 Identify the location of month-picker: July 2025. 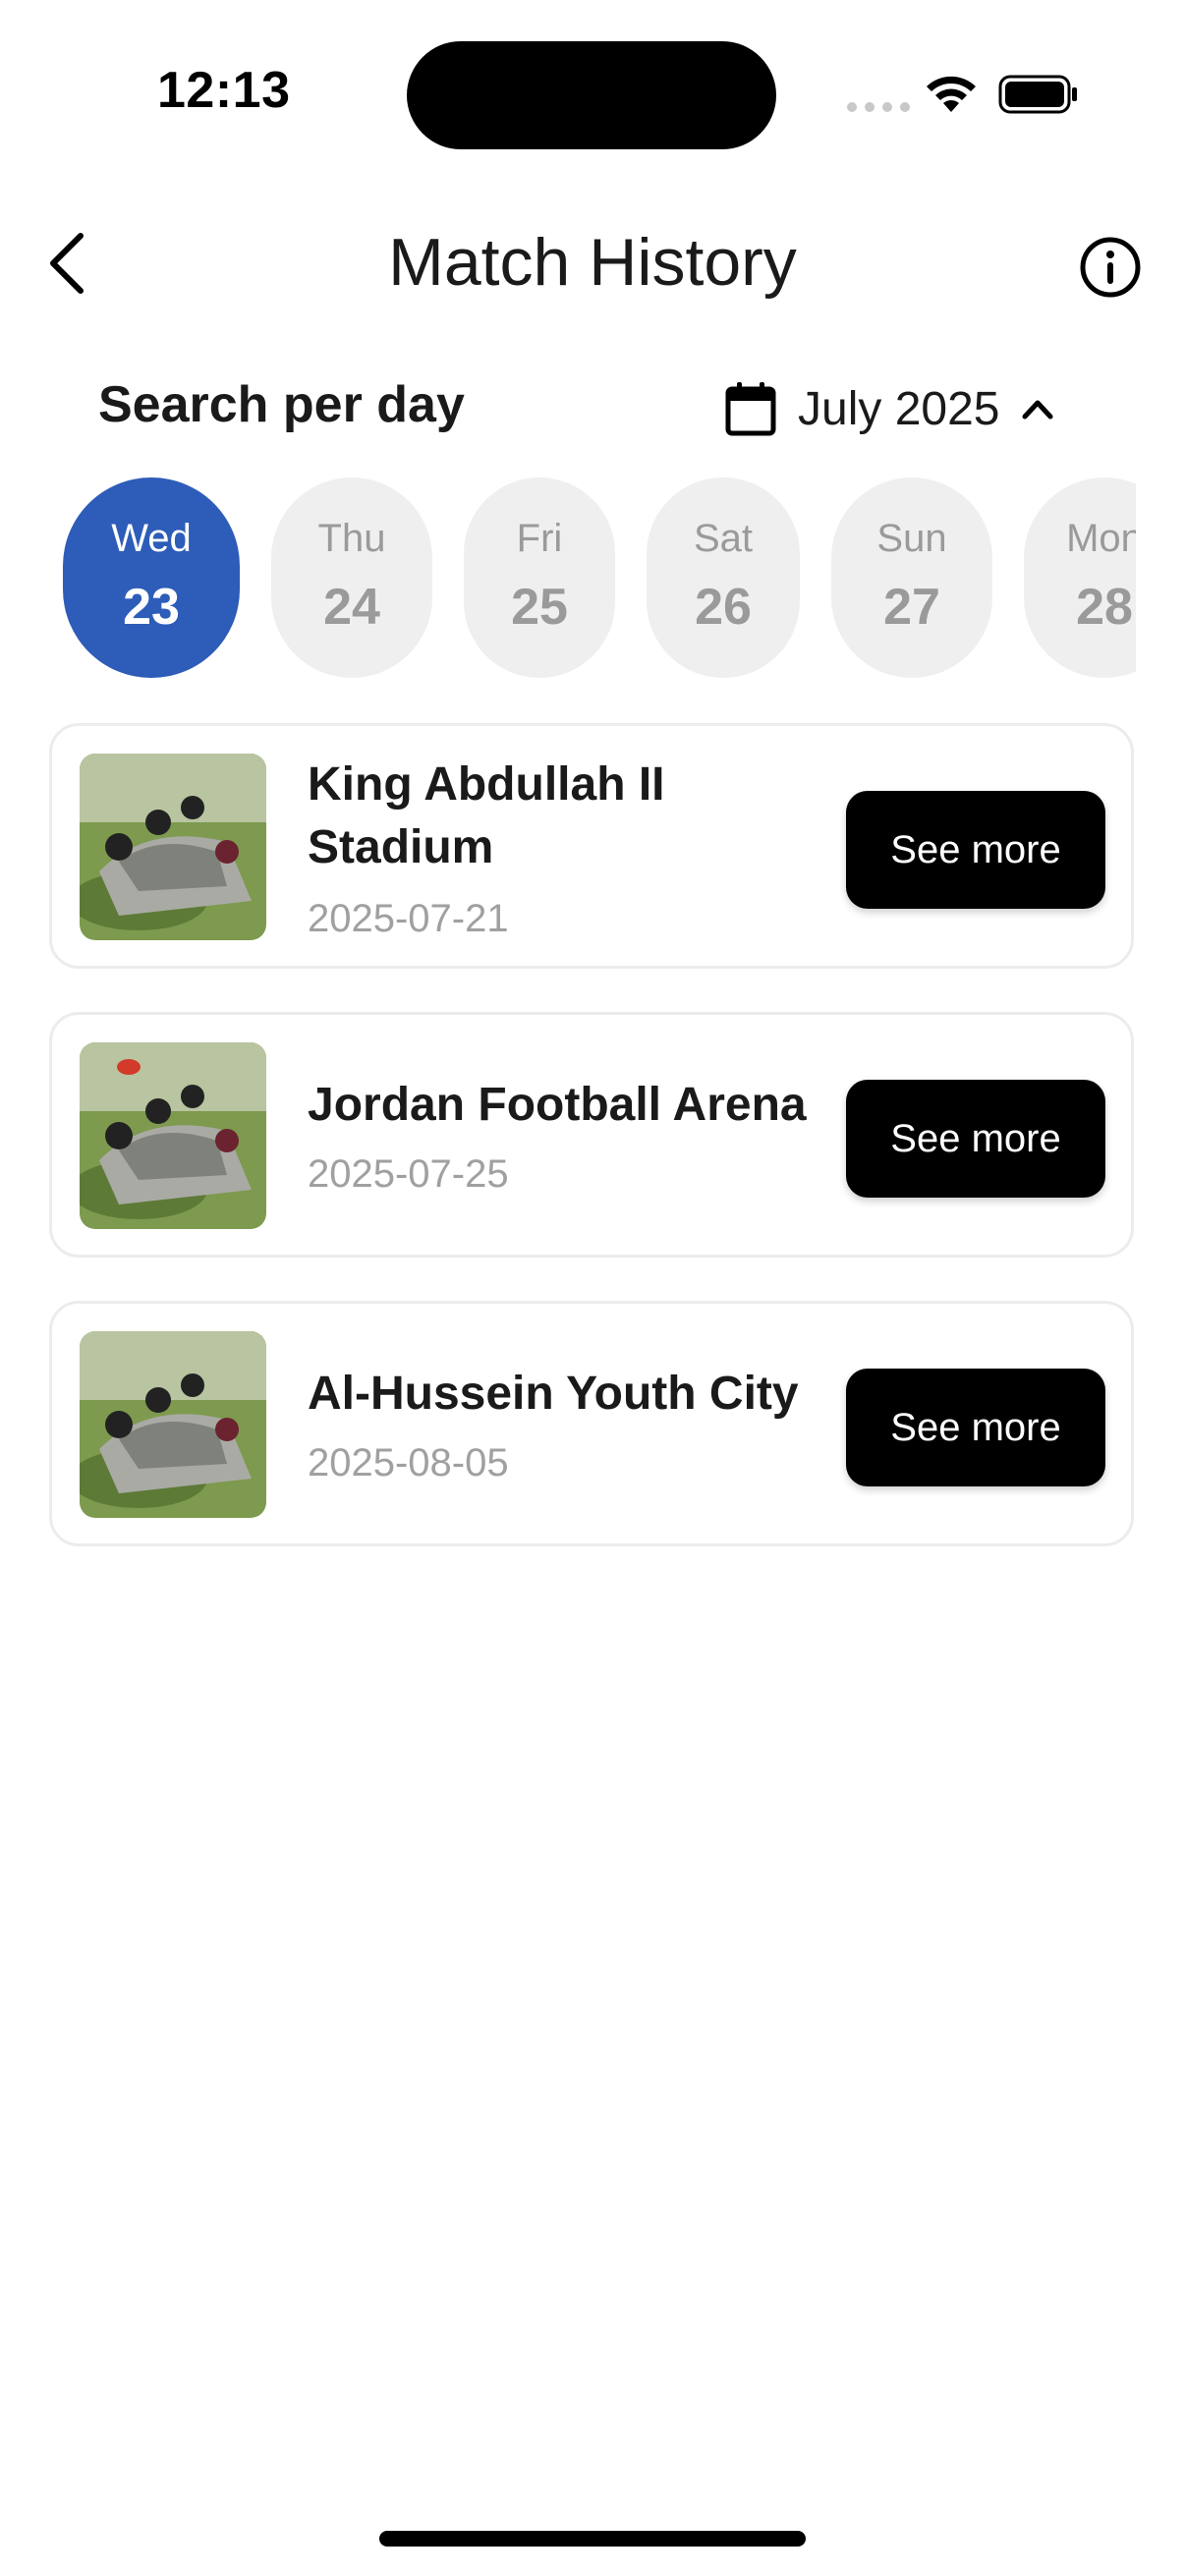
(890, 408).